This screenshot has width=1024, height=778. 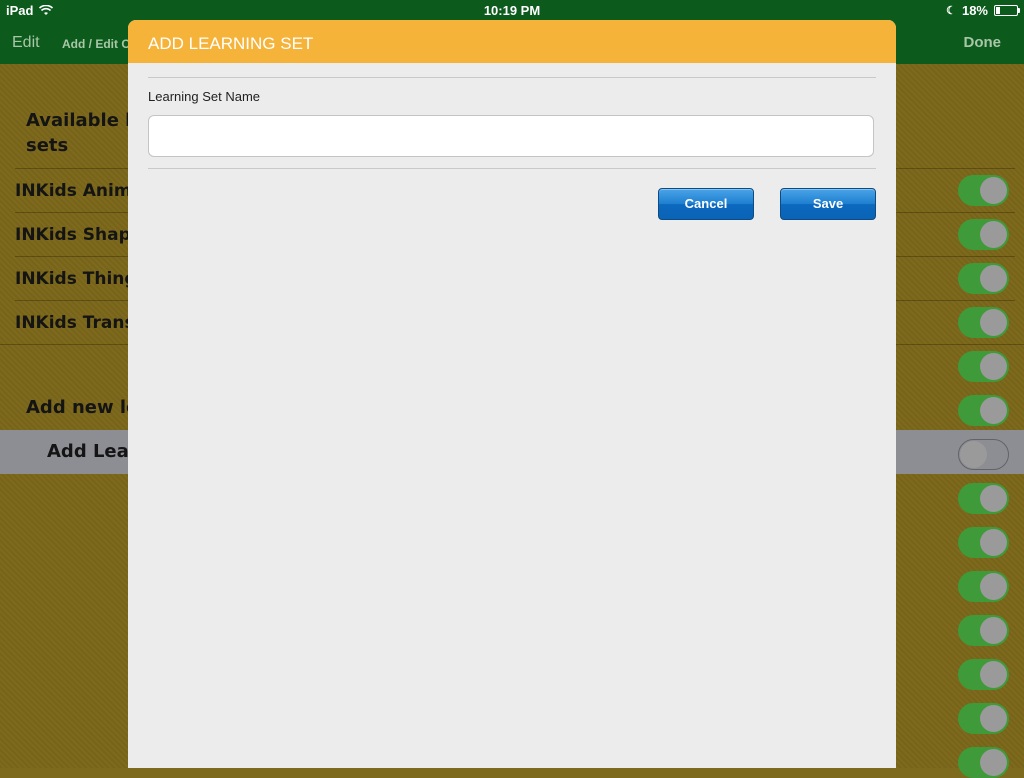 I want to click on status-bar: iPad 10:19 PM ☾ 18%, so click(x=512, y=10).